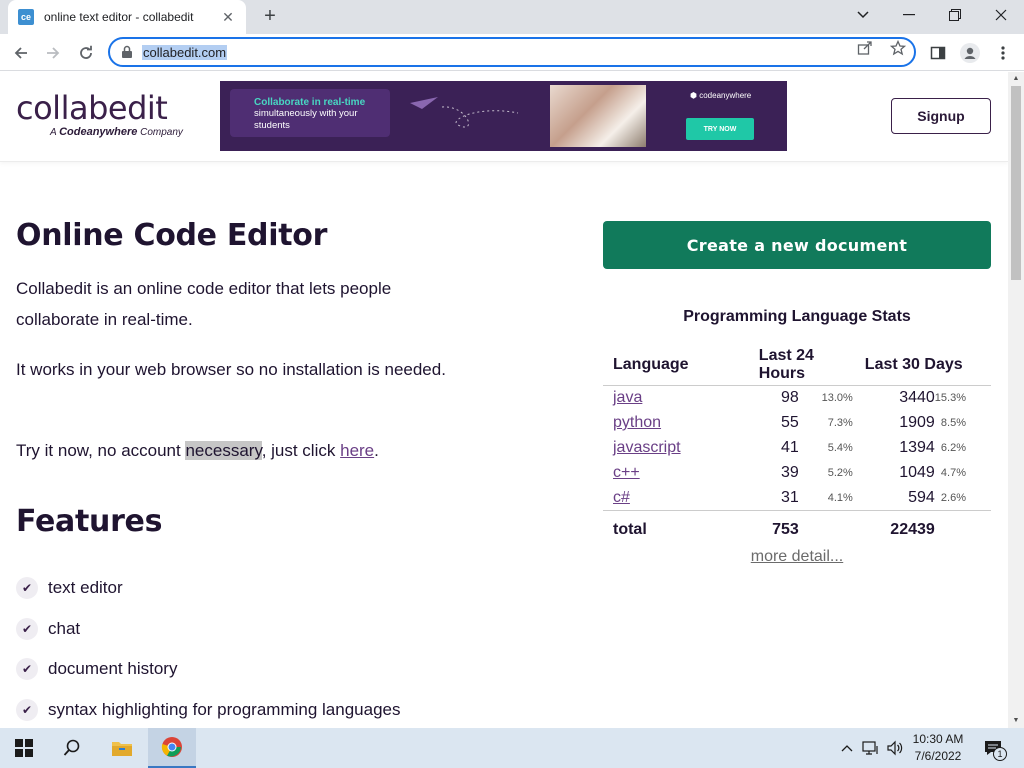 The image size is (1024, 768). Describe the element at coordinates (797, 398) in the screenshot. I see `table-row: java 98 13.0% 3440 15.3%` at that location.